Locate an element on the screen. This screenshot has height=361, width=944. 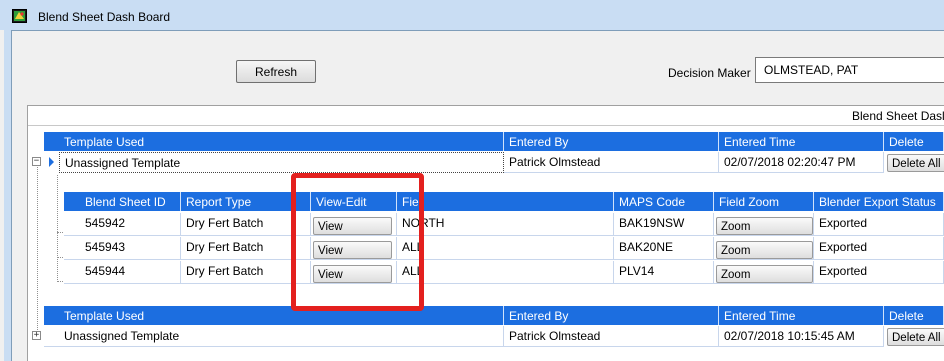
field-cell: NORTH is located at coordinates (505, 224).